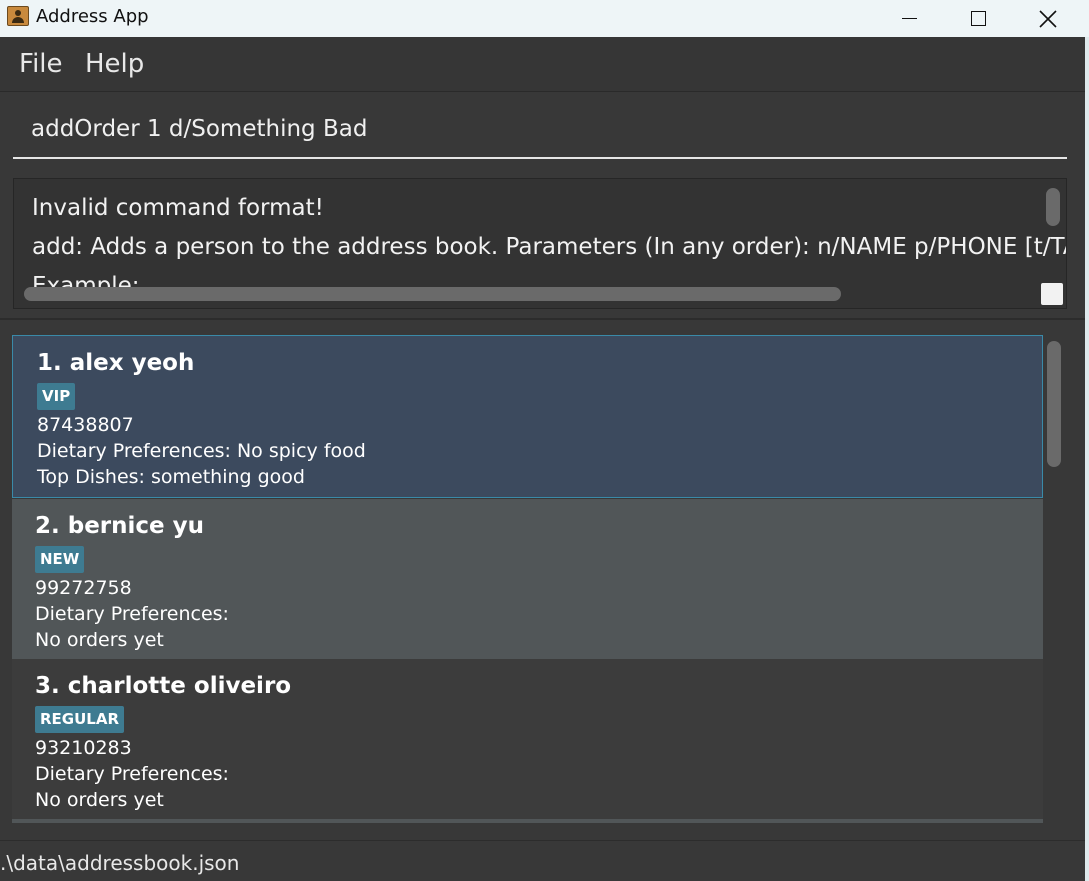 The image size is (1089, 881). I want to click on menu-bar: File Help, so click(542, 64).